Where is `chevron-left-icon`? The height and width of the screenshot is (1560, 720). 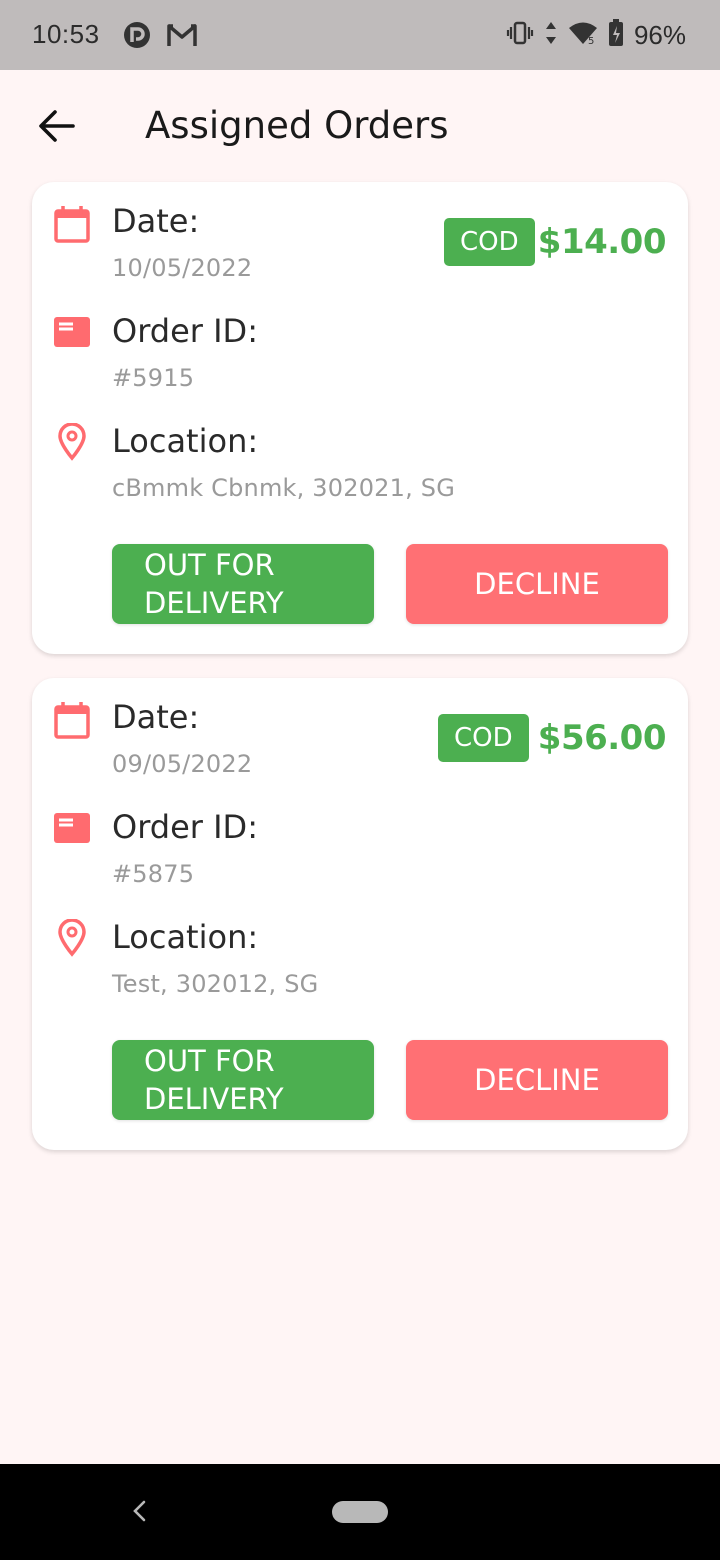
chevron-left-icon is located at coordinates (139, 1511).